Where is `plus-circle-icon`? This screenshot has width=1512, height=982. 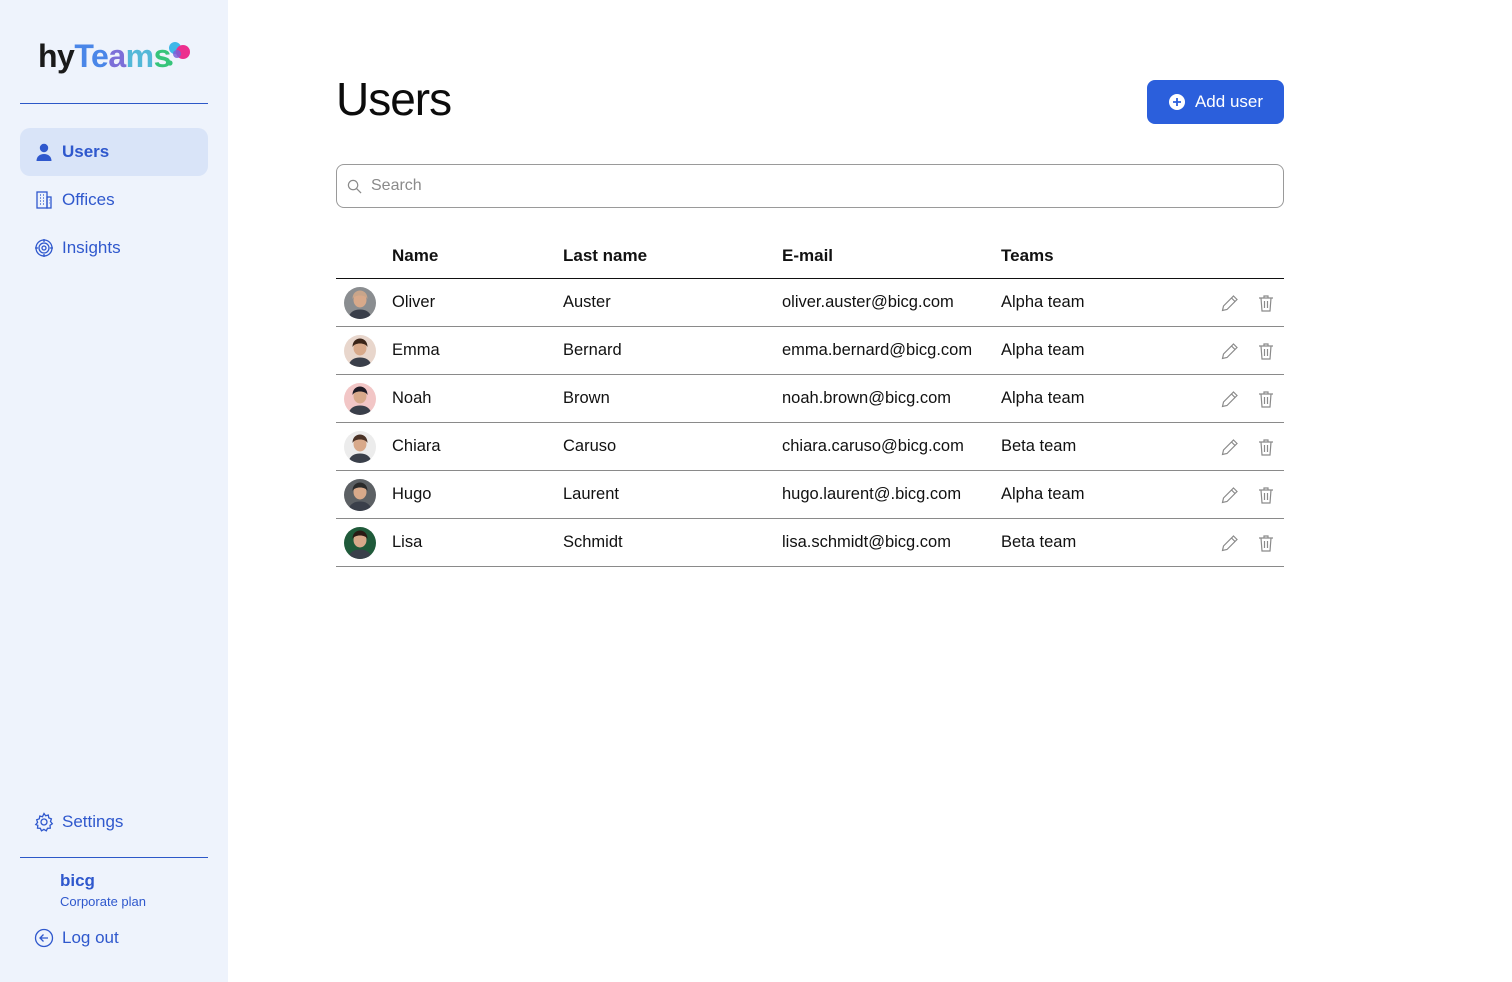
plus-circle-icon is located at coordinates (1176, 102).